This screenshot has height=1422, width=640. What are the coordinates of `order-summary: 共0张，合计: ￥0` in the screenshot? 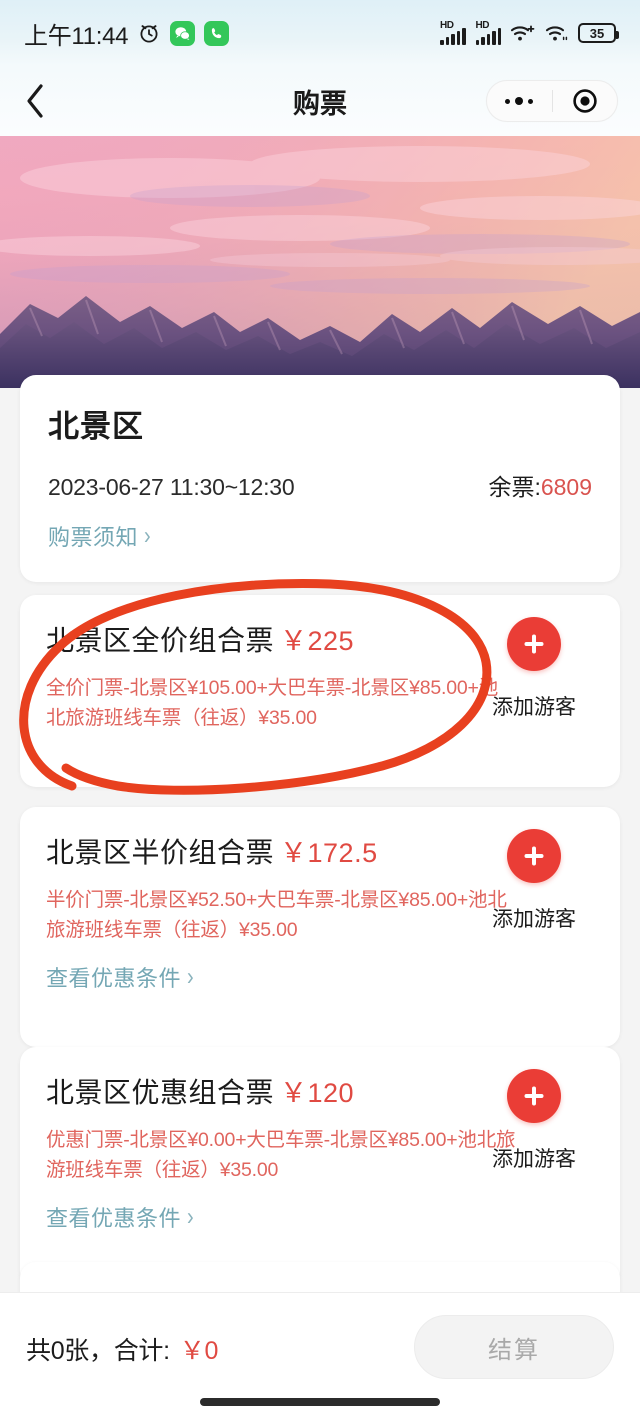 It's located at (122, 1341).